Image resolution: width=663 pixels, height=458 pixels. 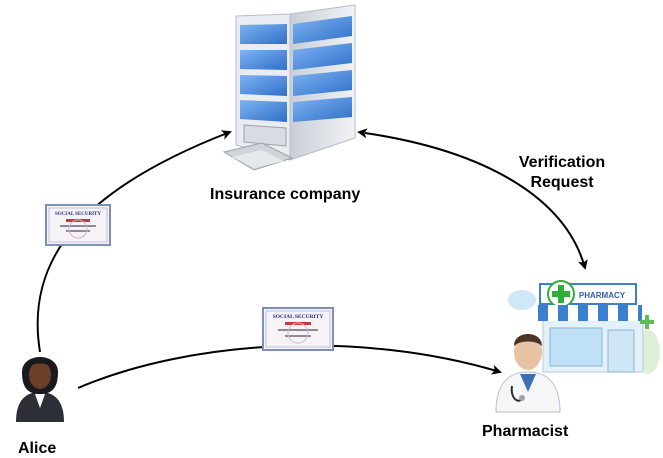 I want to click on verification-request-line2: Request, so click(x=562, y=182).